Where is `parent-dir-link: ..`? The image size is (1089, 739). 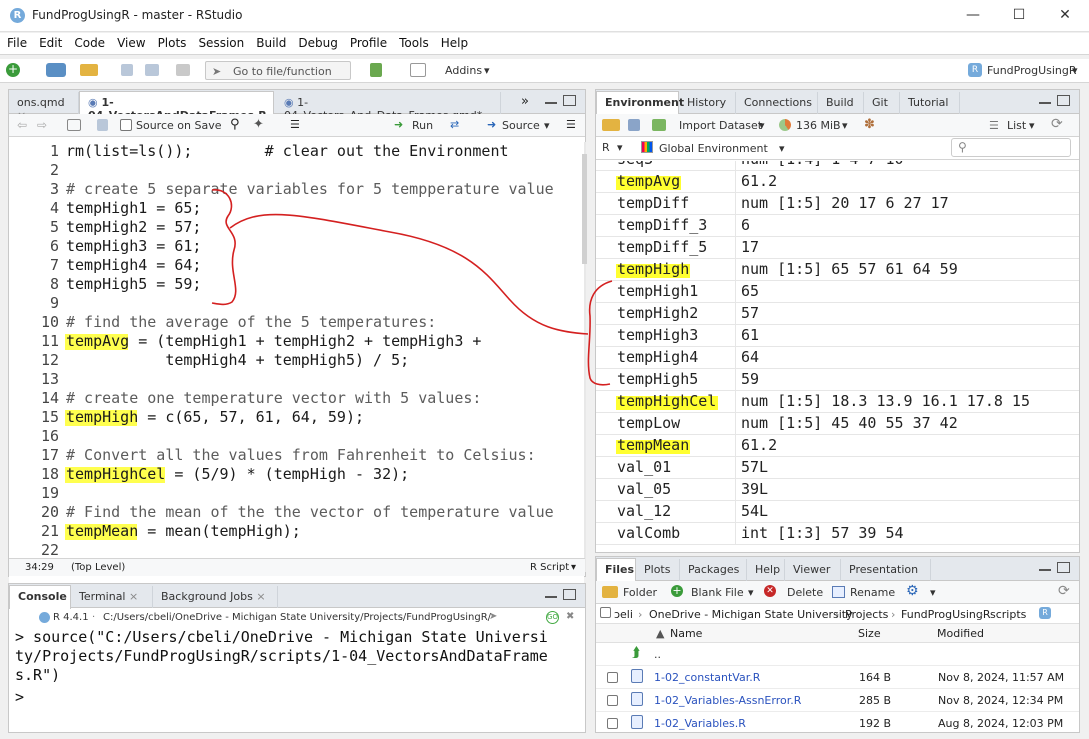
parent-dir-link: .. is located at coordinates (657, 654).